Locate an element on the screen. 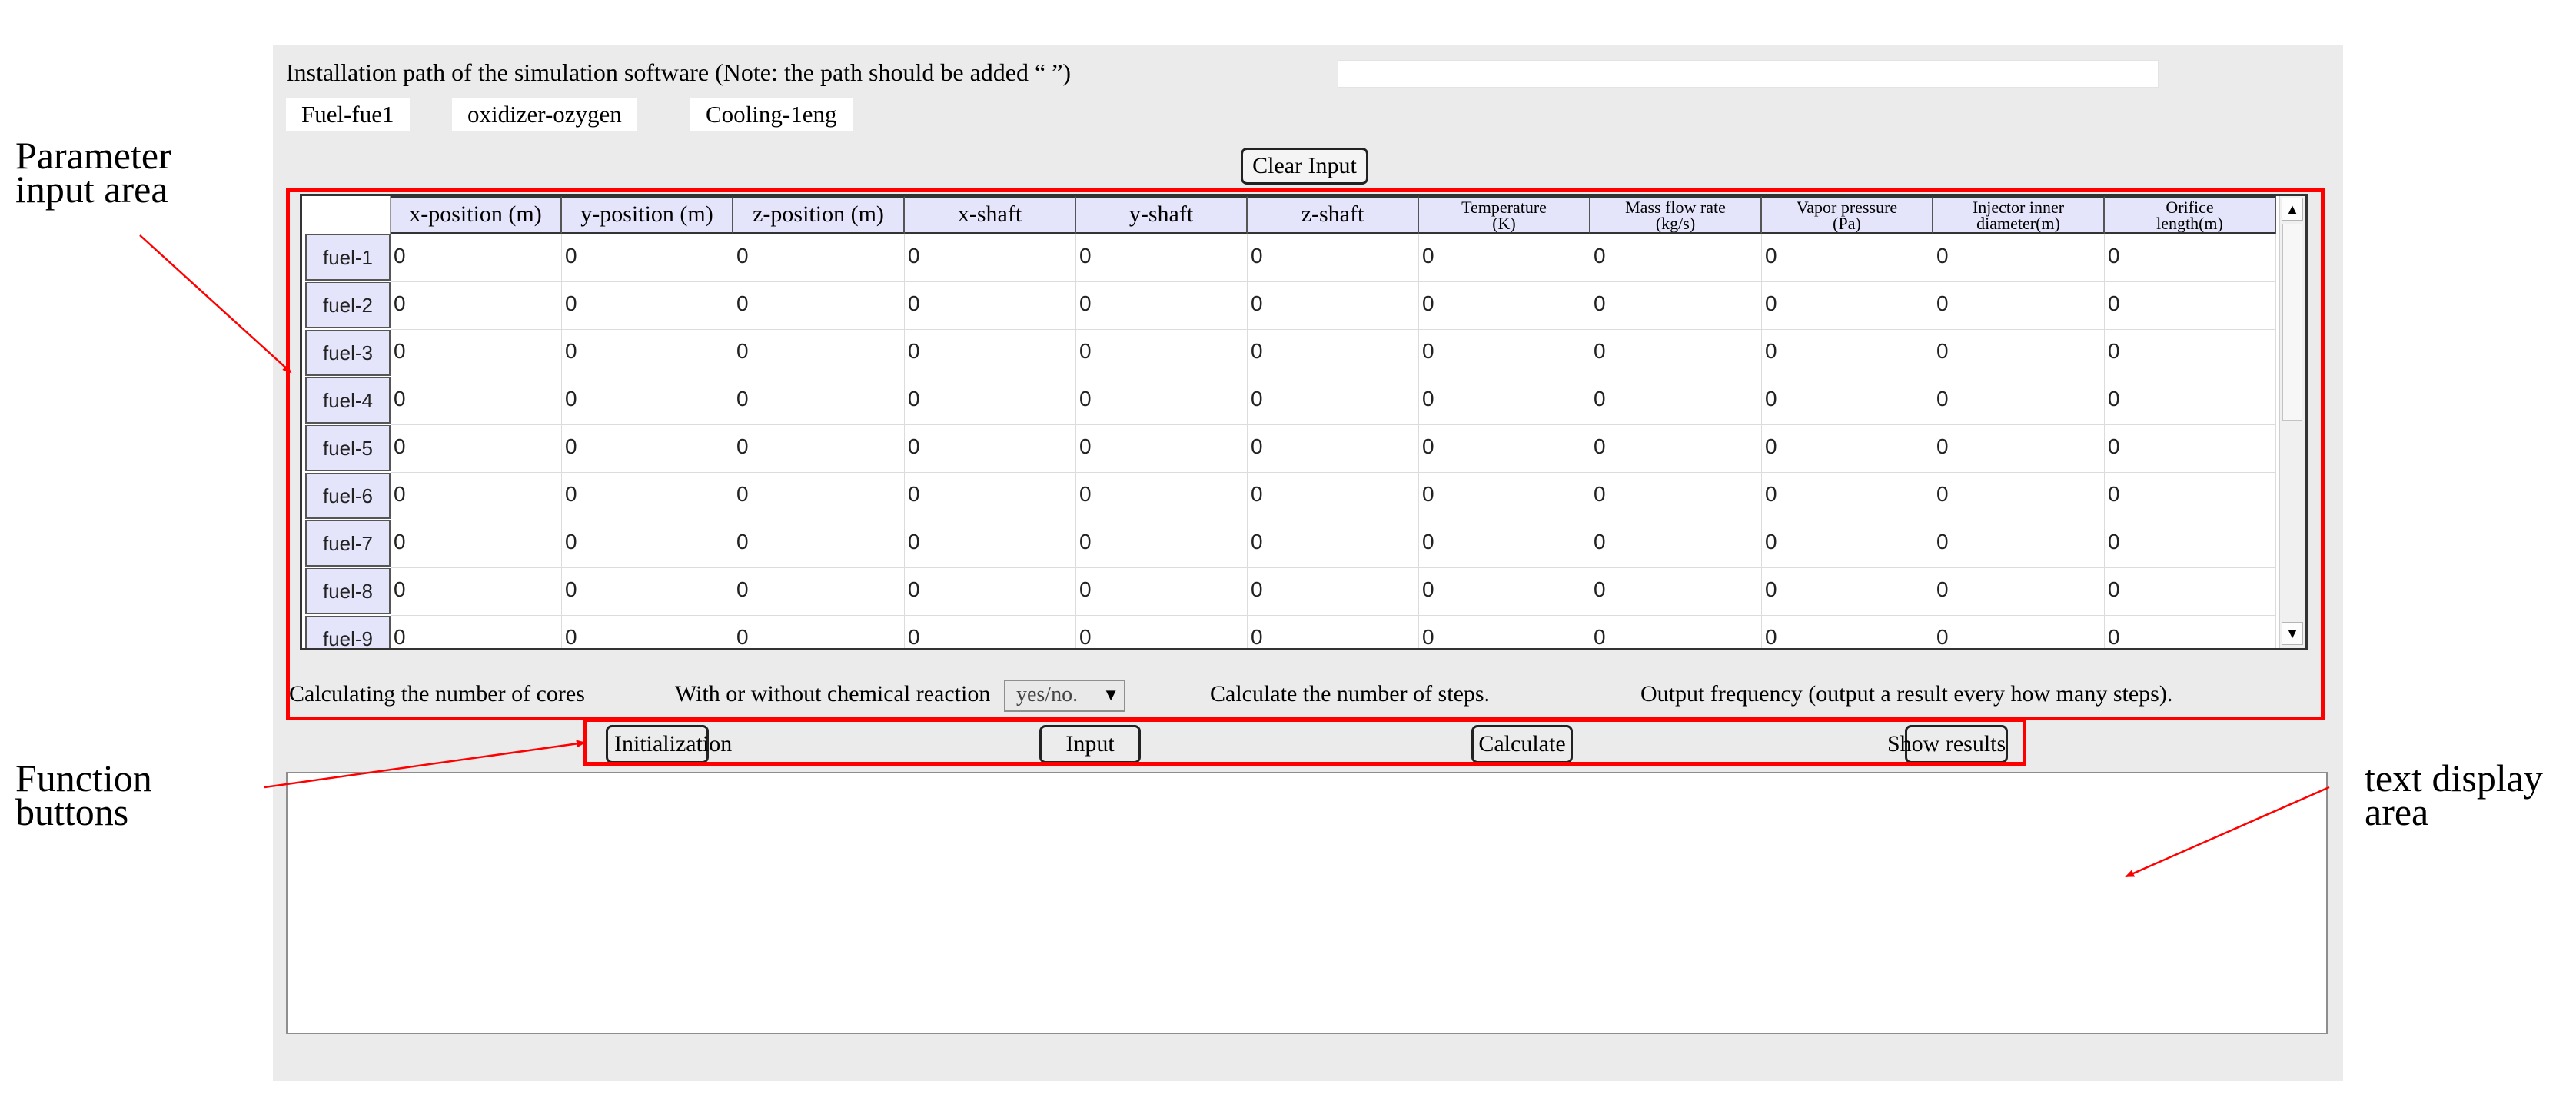 This screenshot has height=1104, width=2576. clear-input-button: Clear Input is located at coordinates (1304, 166).